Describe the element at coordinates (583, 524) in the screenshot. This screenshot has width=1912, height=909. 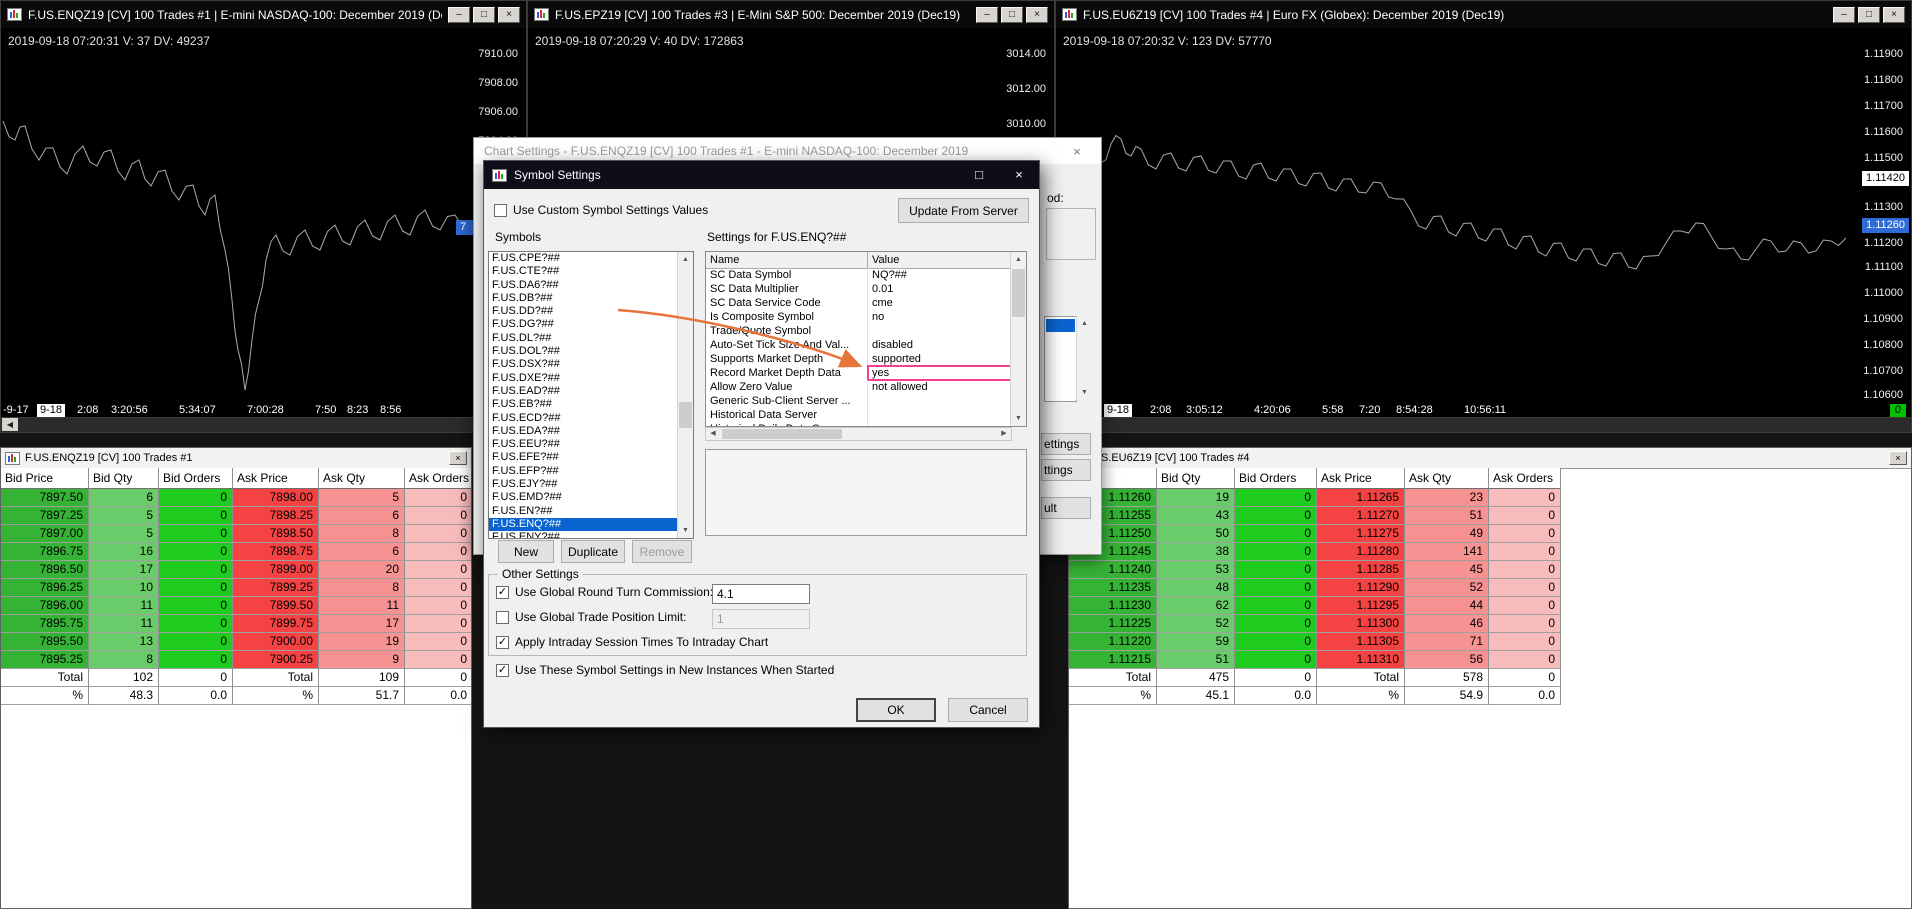
I see `symbol-list-item: F.US.ENQ?##` at that location.